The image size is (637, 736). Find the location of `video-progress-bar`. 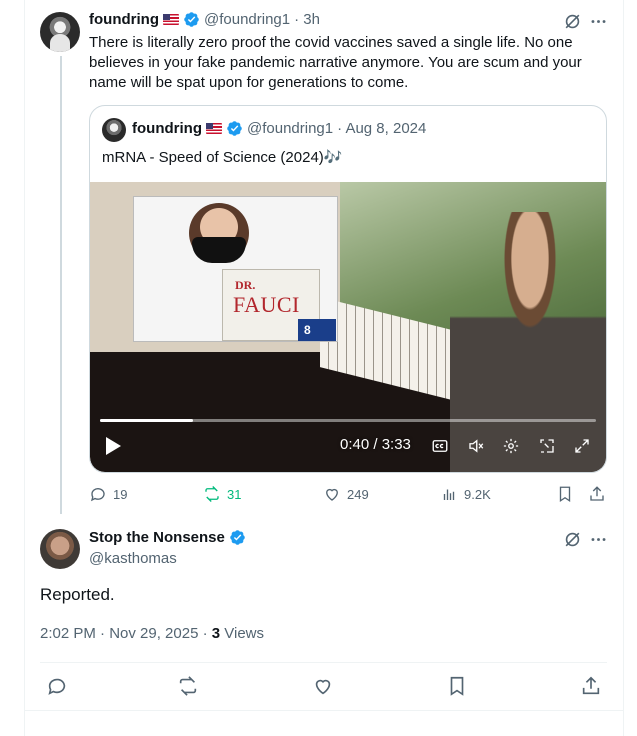

video-progress-bar is located at coordinates (348, 420).